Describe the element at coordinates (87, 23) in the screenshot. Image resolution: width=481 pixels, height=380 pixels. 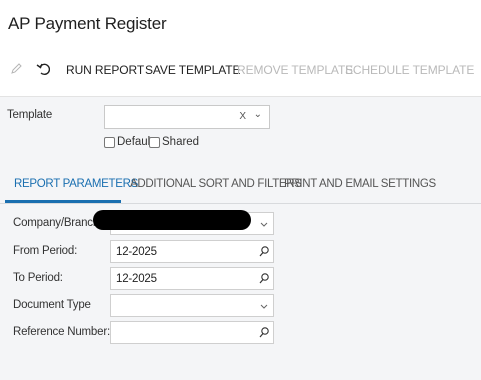
I see `page-title: AP Payment Register` at that location.